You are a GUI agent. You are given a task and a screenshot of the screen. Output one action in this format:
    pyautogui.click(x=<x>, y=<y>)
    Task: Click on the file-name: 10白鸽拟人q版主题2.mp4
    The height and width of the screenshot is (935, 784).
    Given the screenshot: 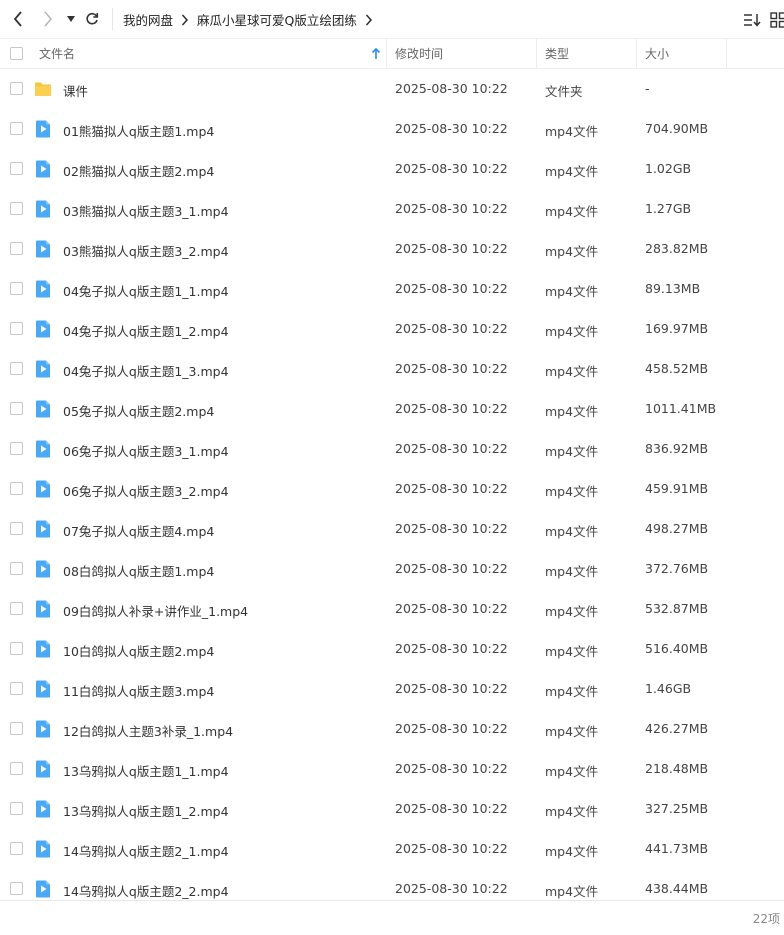 What is the action you would take?
    pyautogui.click(x=138, y=650)
    